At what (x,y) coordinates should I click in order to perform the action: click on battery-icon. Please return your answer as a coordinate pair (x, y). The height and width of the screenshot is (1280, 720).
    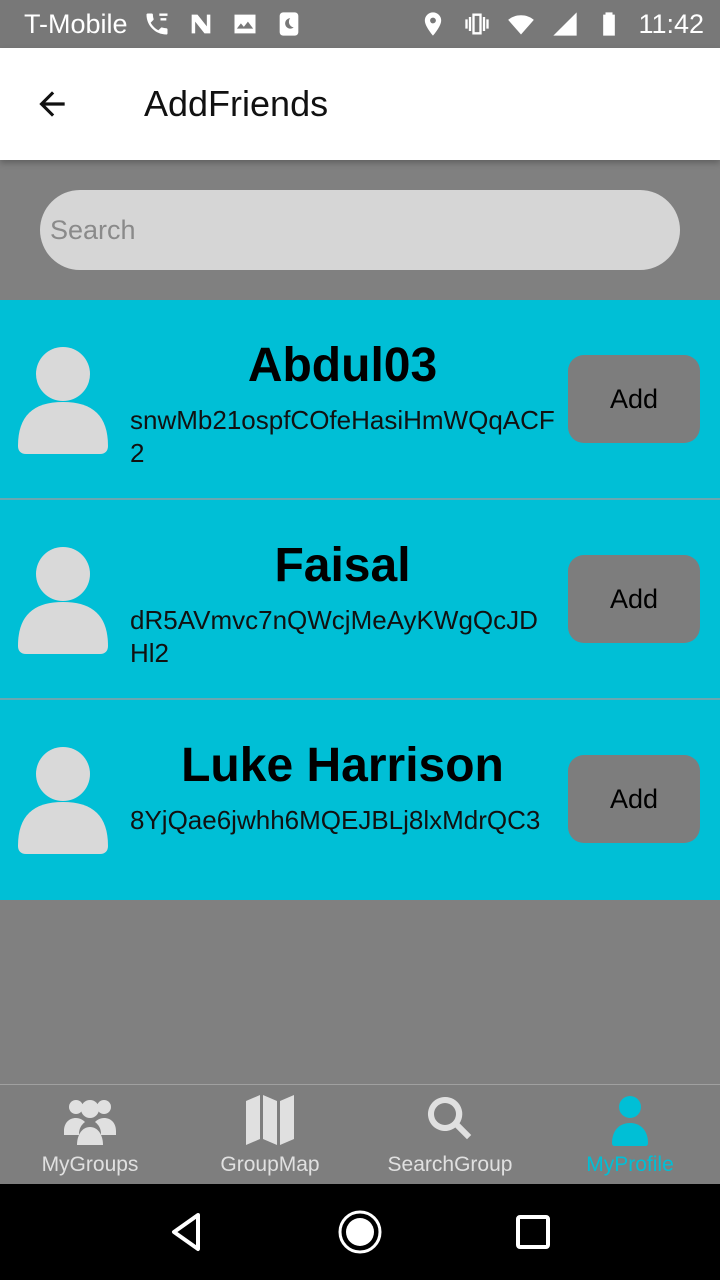
    Looking at the image, I should click on (609, 24).